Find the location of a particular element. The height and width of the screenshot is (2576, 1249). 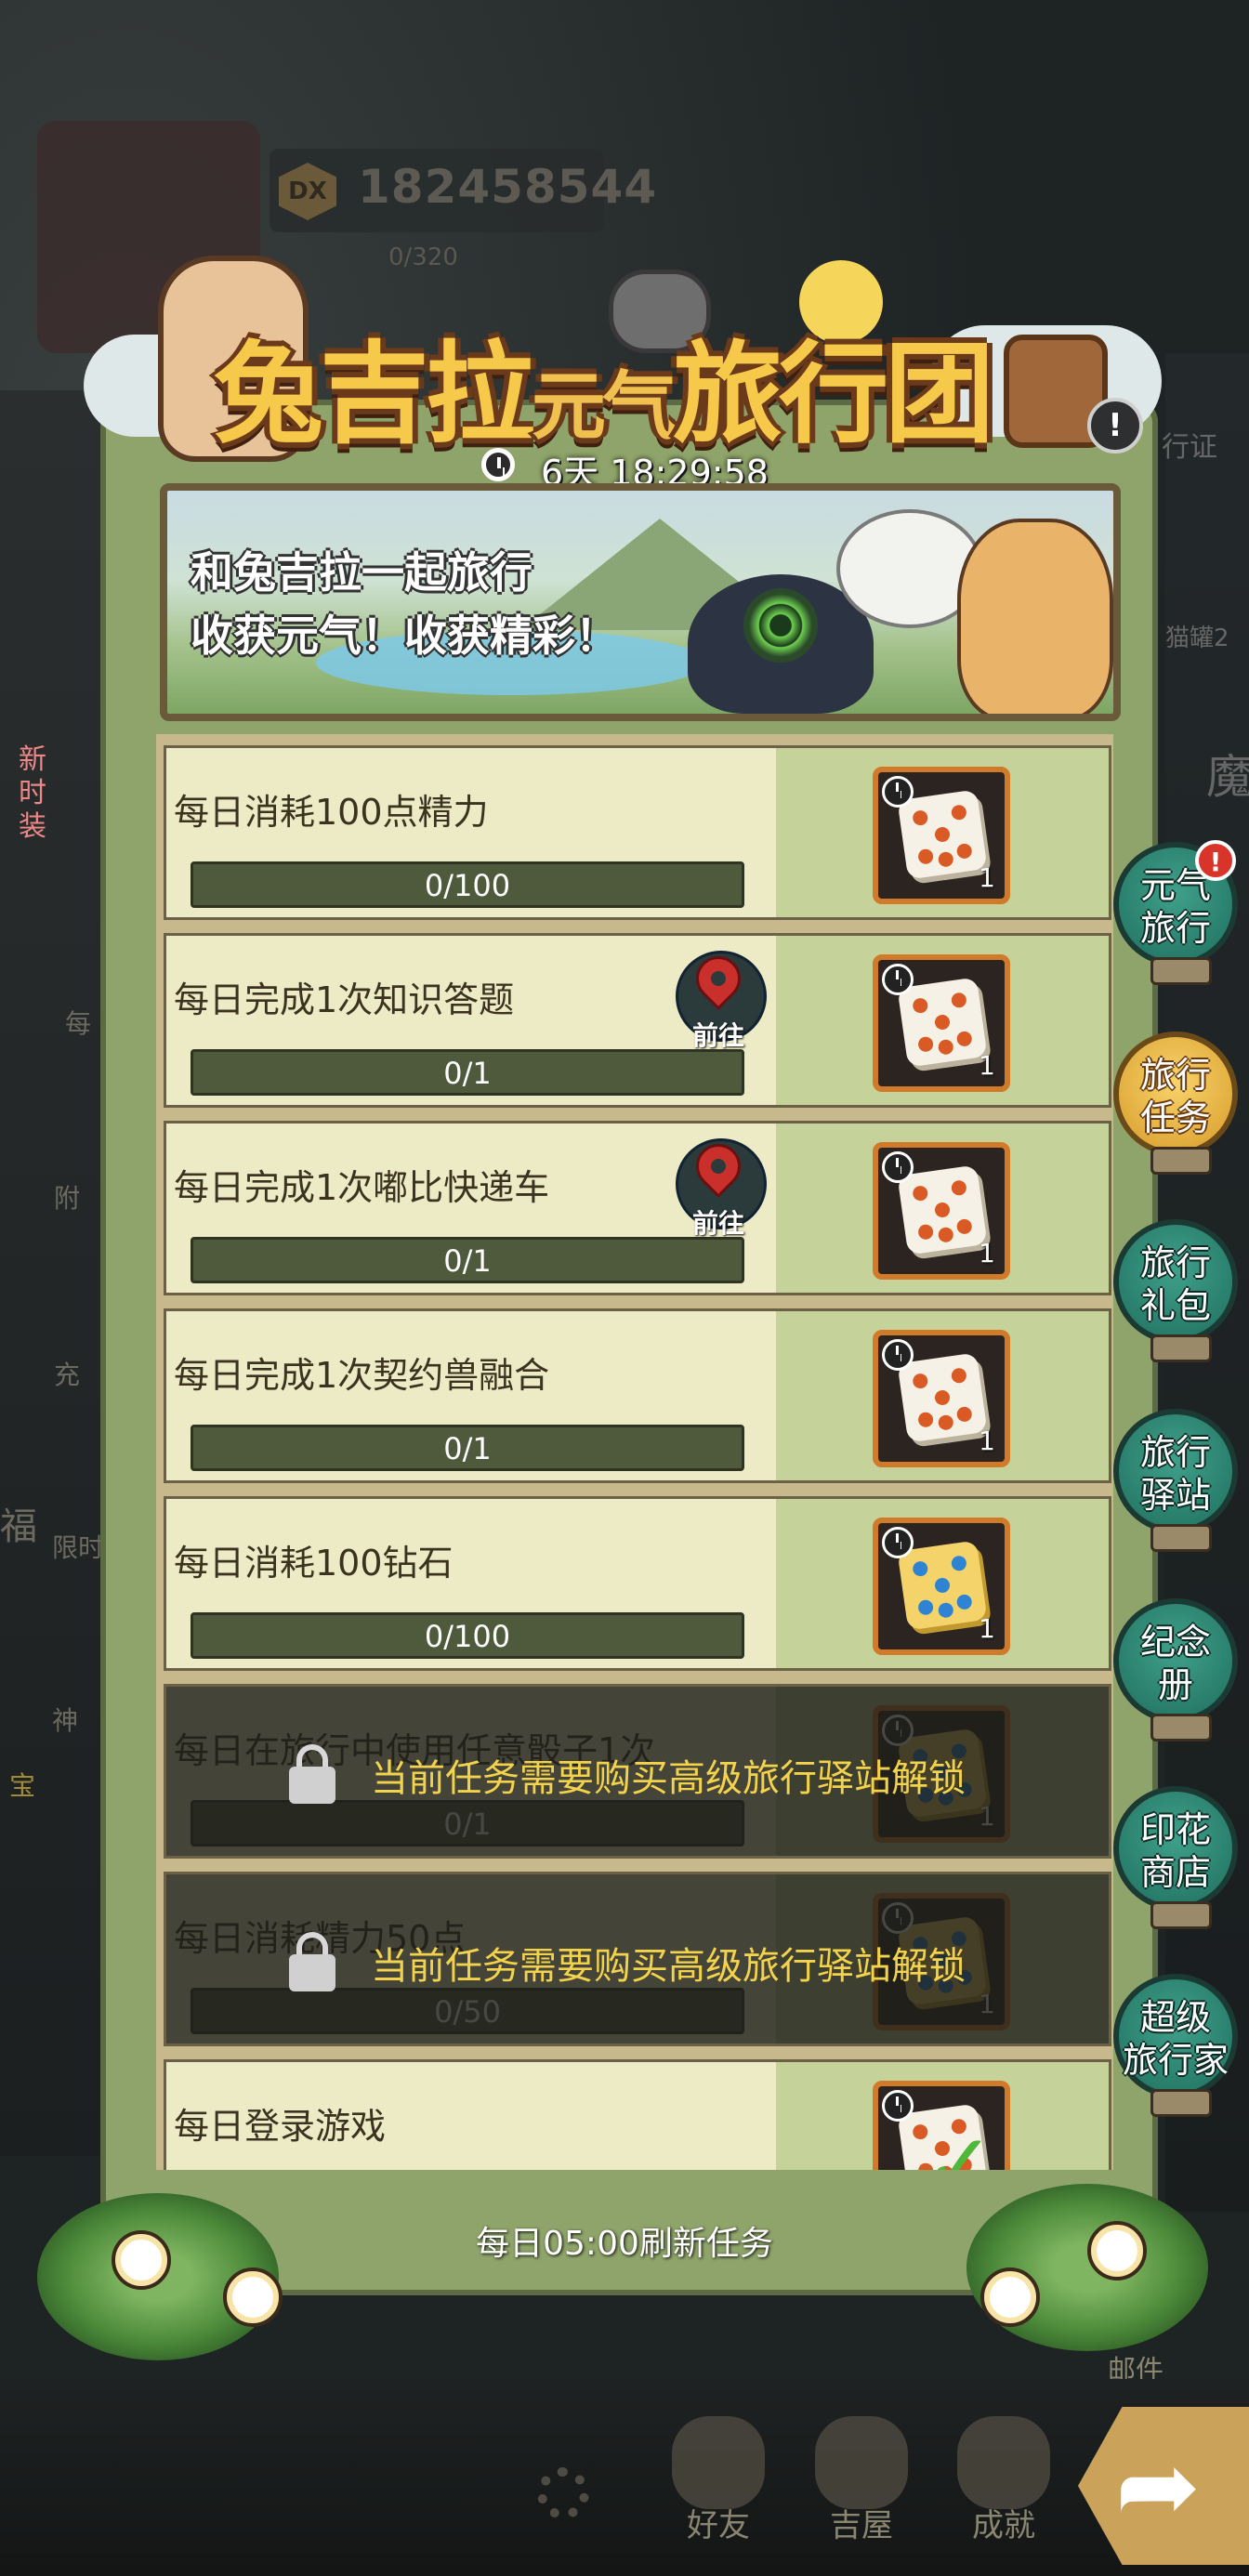

task-row: 每日消耗100点精力 0/100 1 is located at coordinates (637, 832).